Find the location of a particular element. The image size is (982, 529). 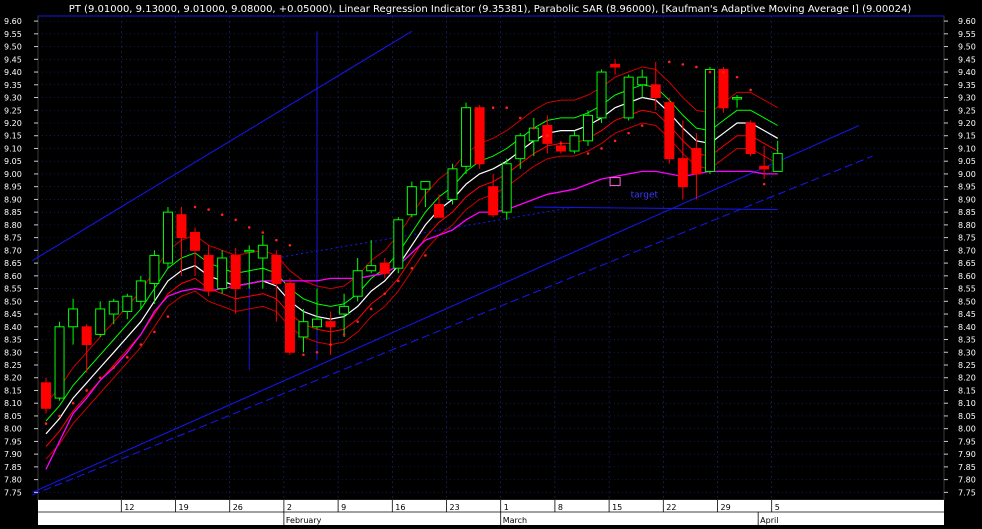

y-tick-label-left: 8.30 is located at coordinates (13, 352).